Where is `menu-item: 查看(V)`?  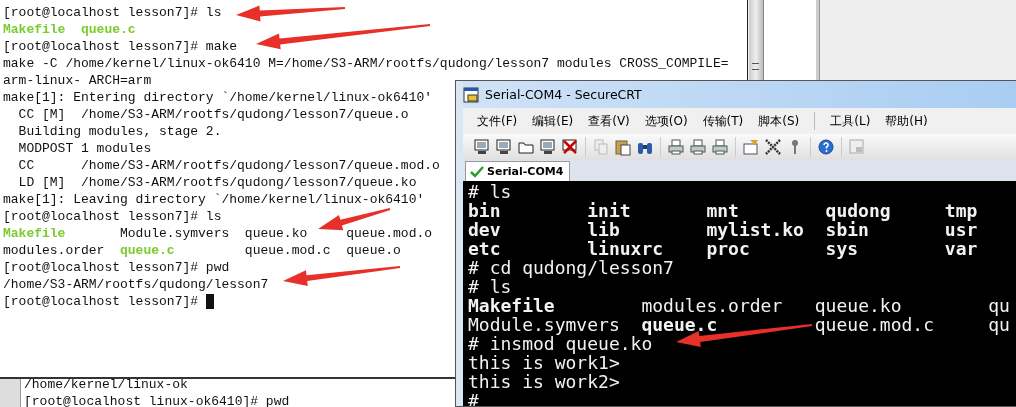 menu-item: 查看(V) is located at coordinates (609, 121).